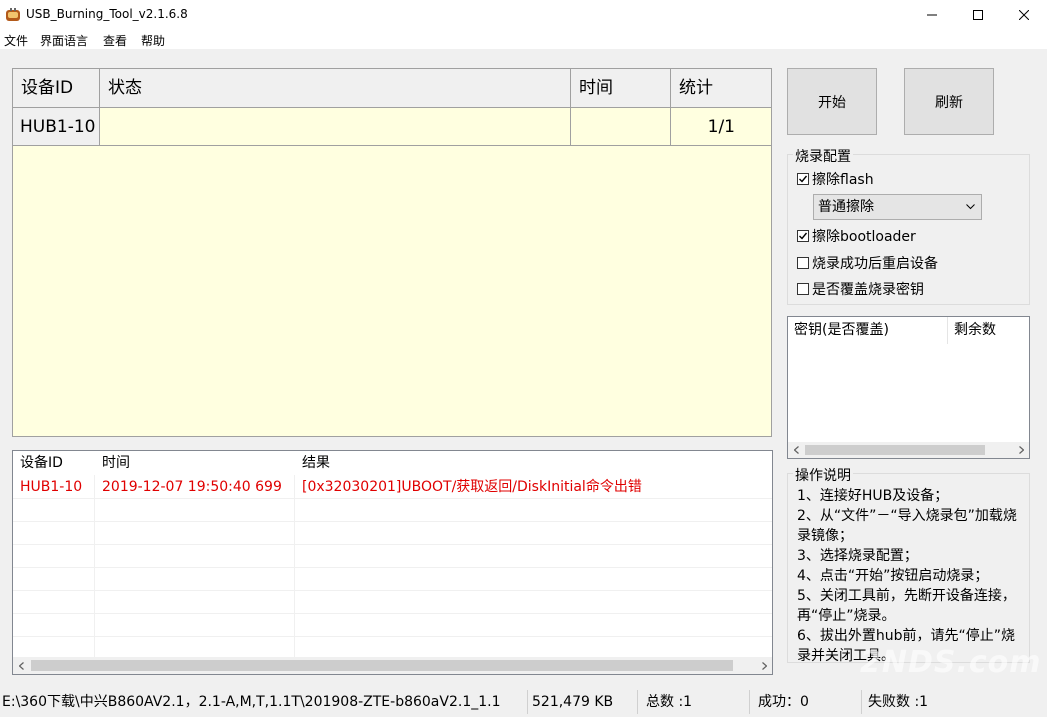 Image resolution: width=1047 pixels, height=717 pixels. I want to click on log-header-id: 设备ID, so click(54, 463).